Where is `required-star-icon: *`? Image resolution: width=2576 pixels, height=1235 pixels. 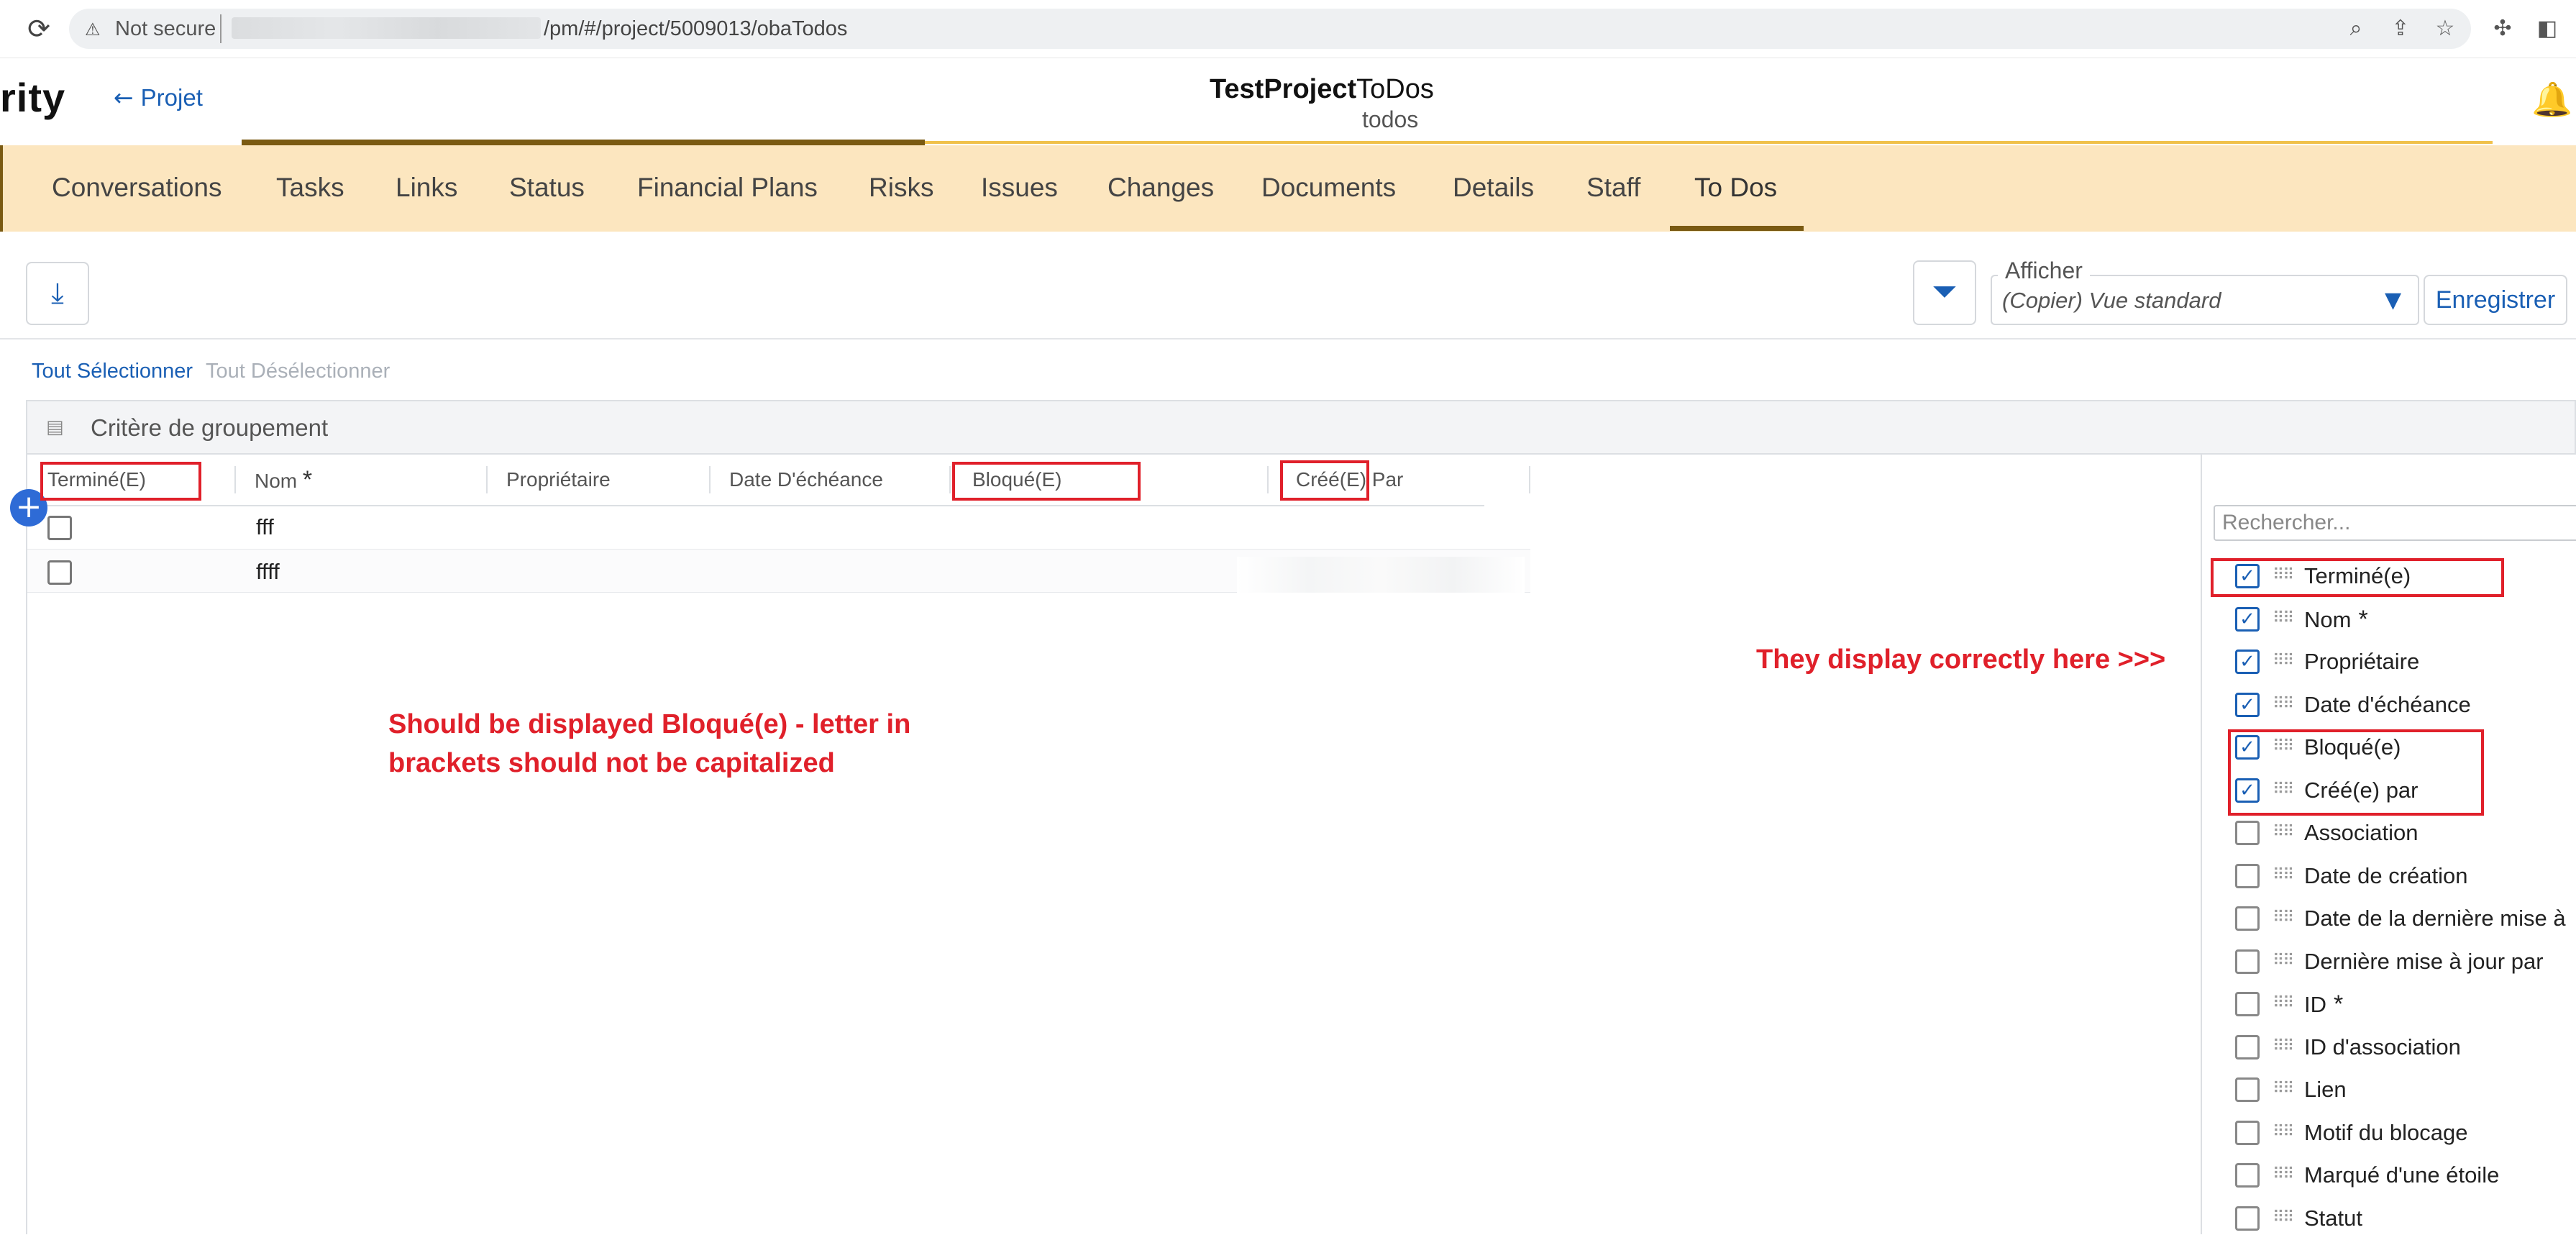
required-star-icon: * is located at coordinates (2339, 1004).